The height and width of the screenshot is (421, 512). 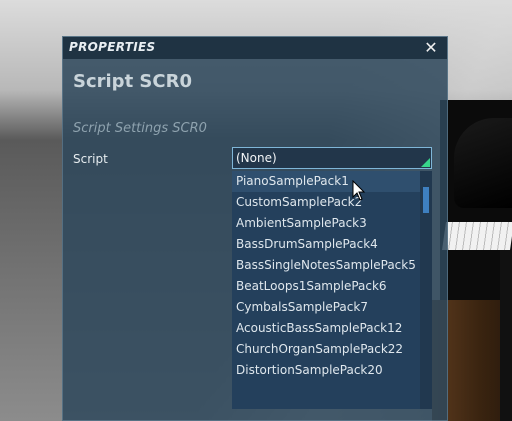 What do you see at coordinates (477, 236) in the screenshot?
I see `piano-keys` at bounding box center [477, 236].